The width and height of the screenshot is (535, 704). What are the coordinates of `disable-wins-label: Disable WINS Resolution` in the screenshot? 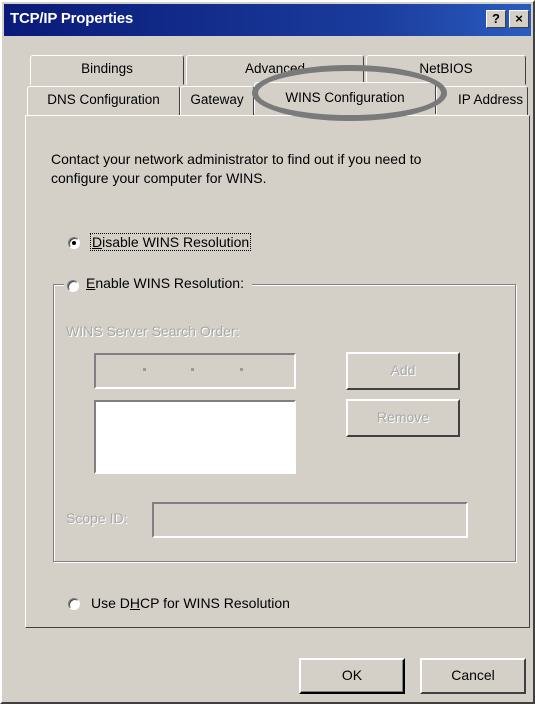 It's located at (170, 242).